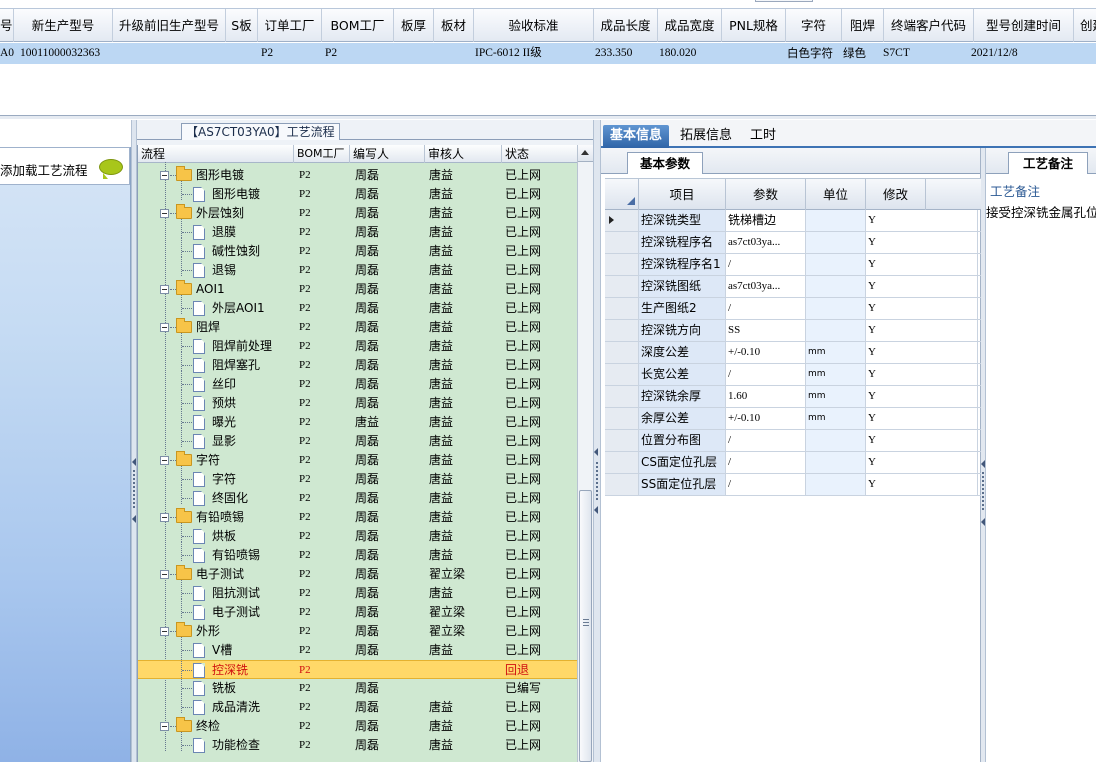 The width and height of the screenshot is (1096, 762). I want to click on col-header: 字符, so click(814, 25).